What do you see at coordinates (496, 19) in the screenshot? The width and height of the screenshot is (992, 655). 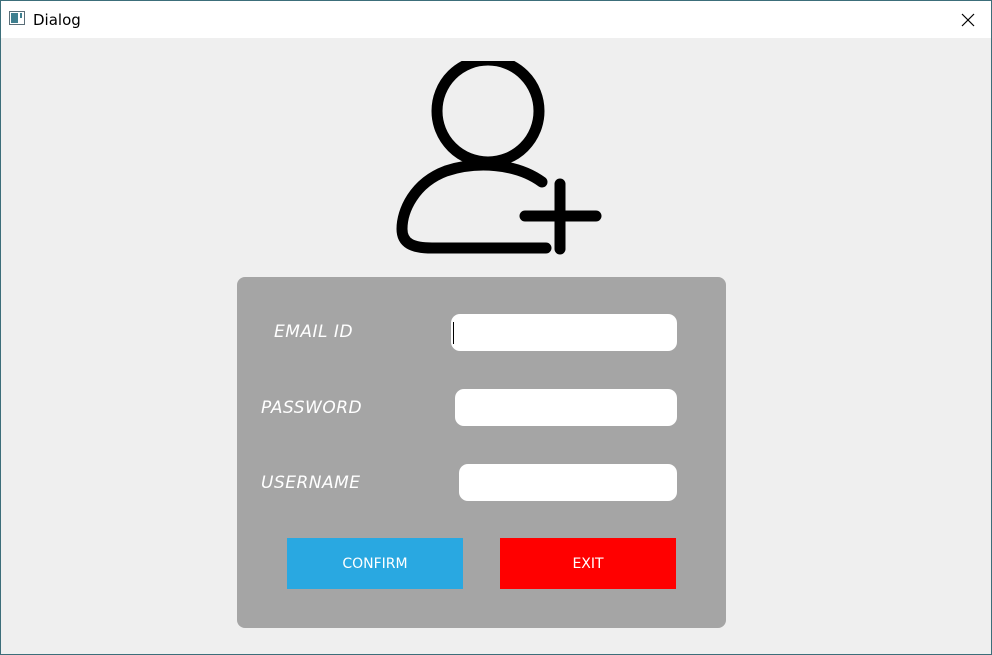 I see `title-bar: Dialog` at bounding box center [496, 19].